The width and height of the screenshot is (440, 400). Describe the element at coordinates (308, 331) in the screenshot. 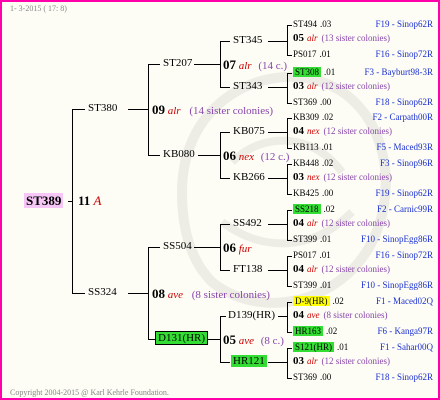

I see `gen4-name: HR163` at that location.